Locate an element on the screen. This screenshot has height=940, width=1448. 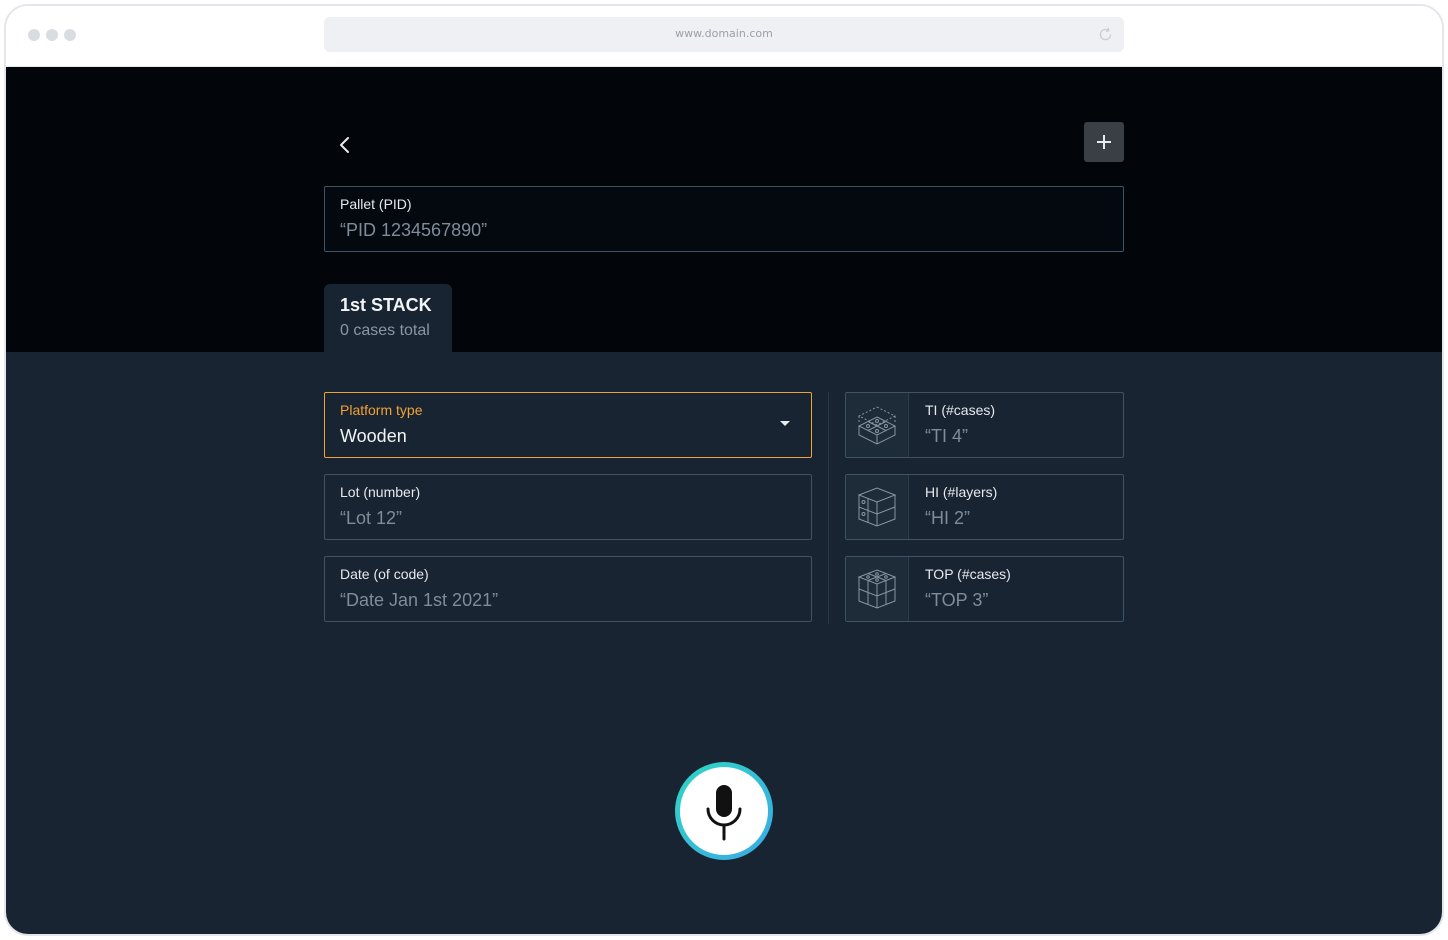
field-label: HI (#layers) is located at coordinates (961, 492).